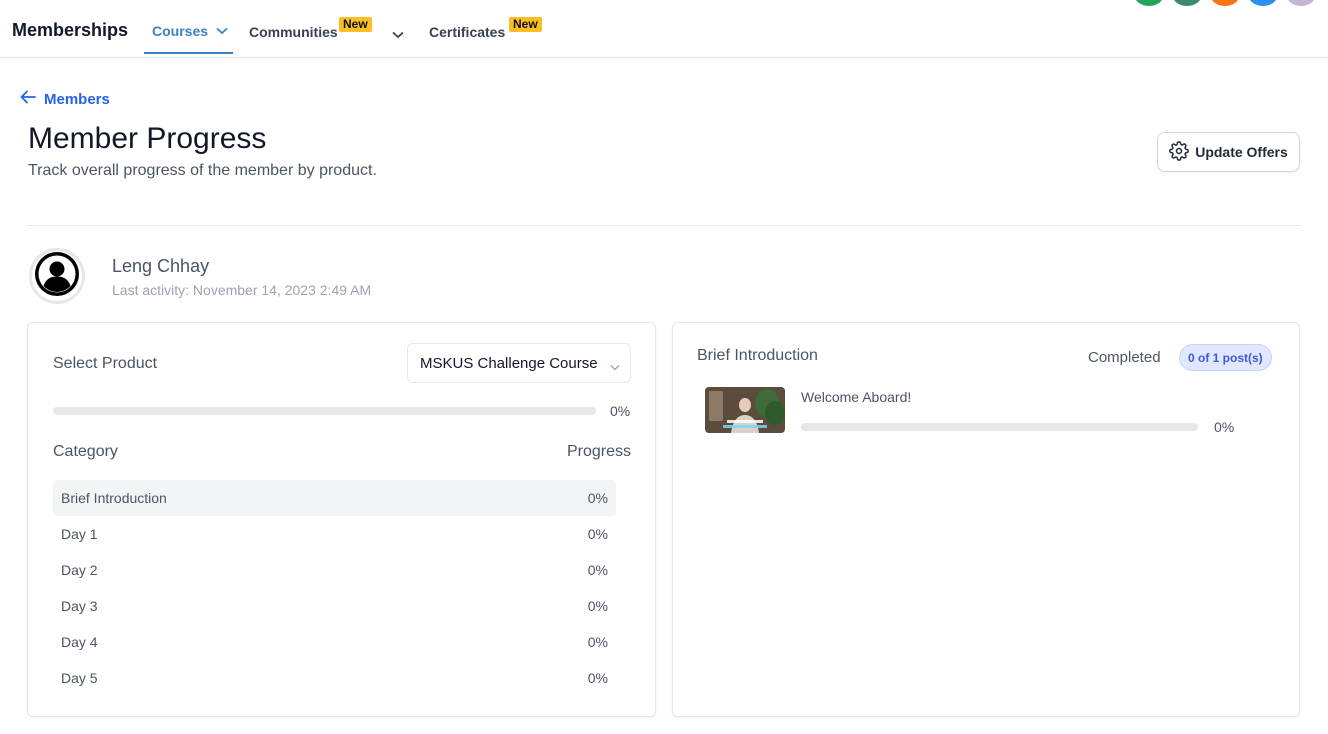 Image resolution: width=1328 pixels, height=734 pixels. Describe the element at coordinates (757, 355) in the screenshot. I see `category-title: Brief Introduction` at that location.